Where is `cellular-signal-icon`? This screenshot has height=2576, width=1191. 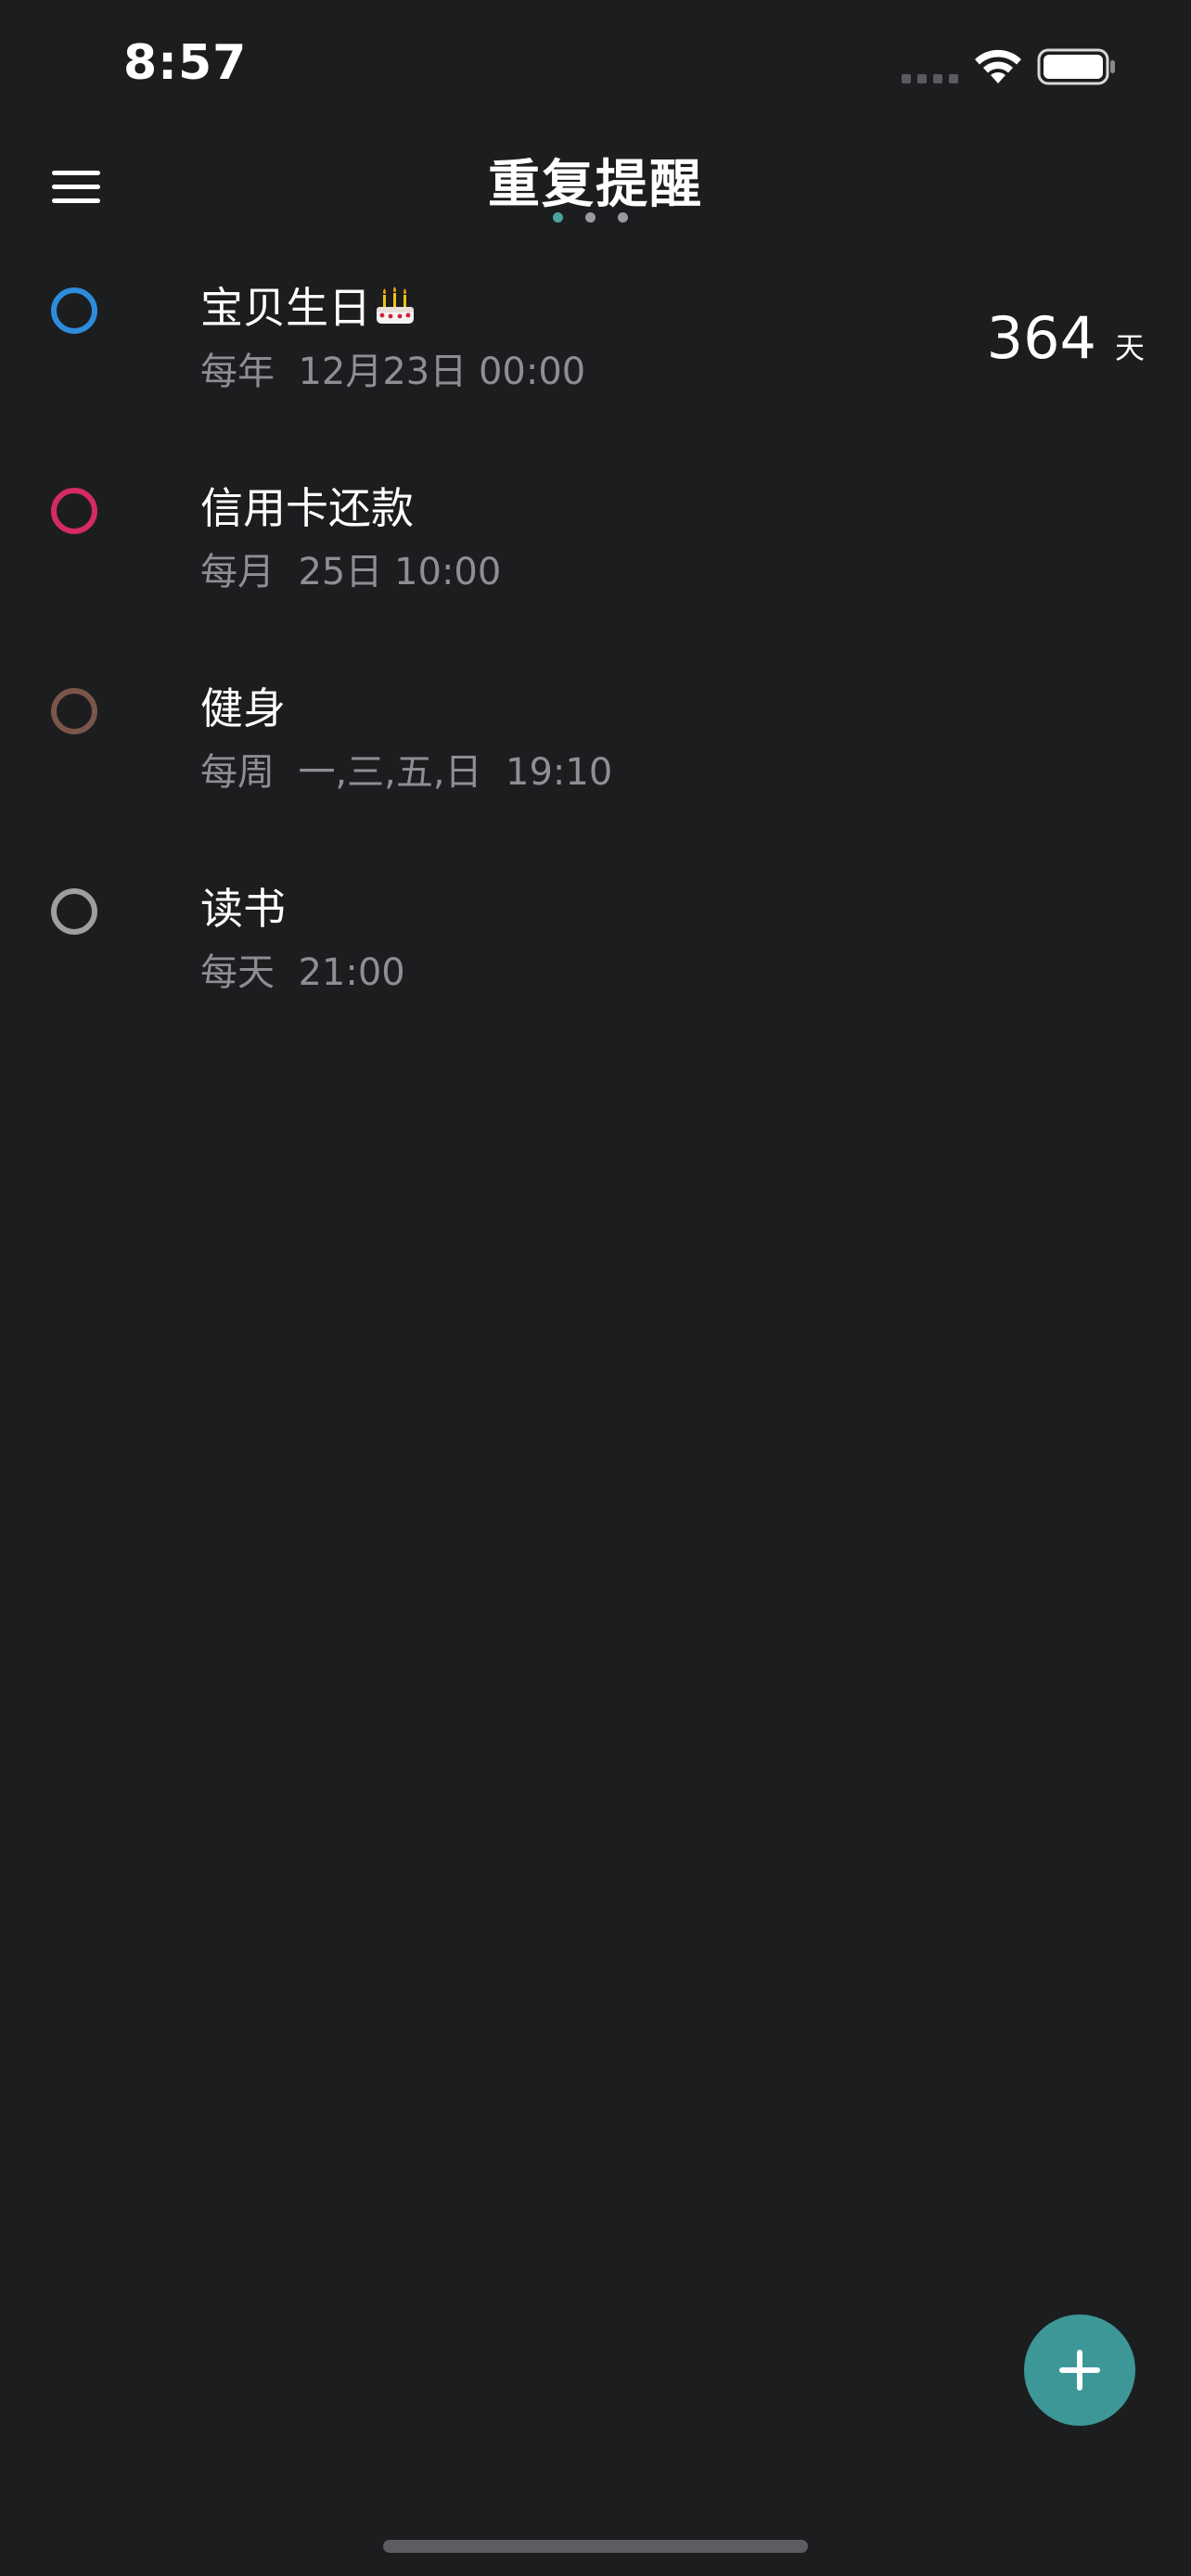 cellular-signal-icon is located at coordinates (930, 79).